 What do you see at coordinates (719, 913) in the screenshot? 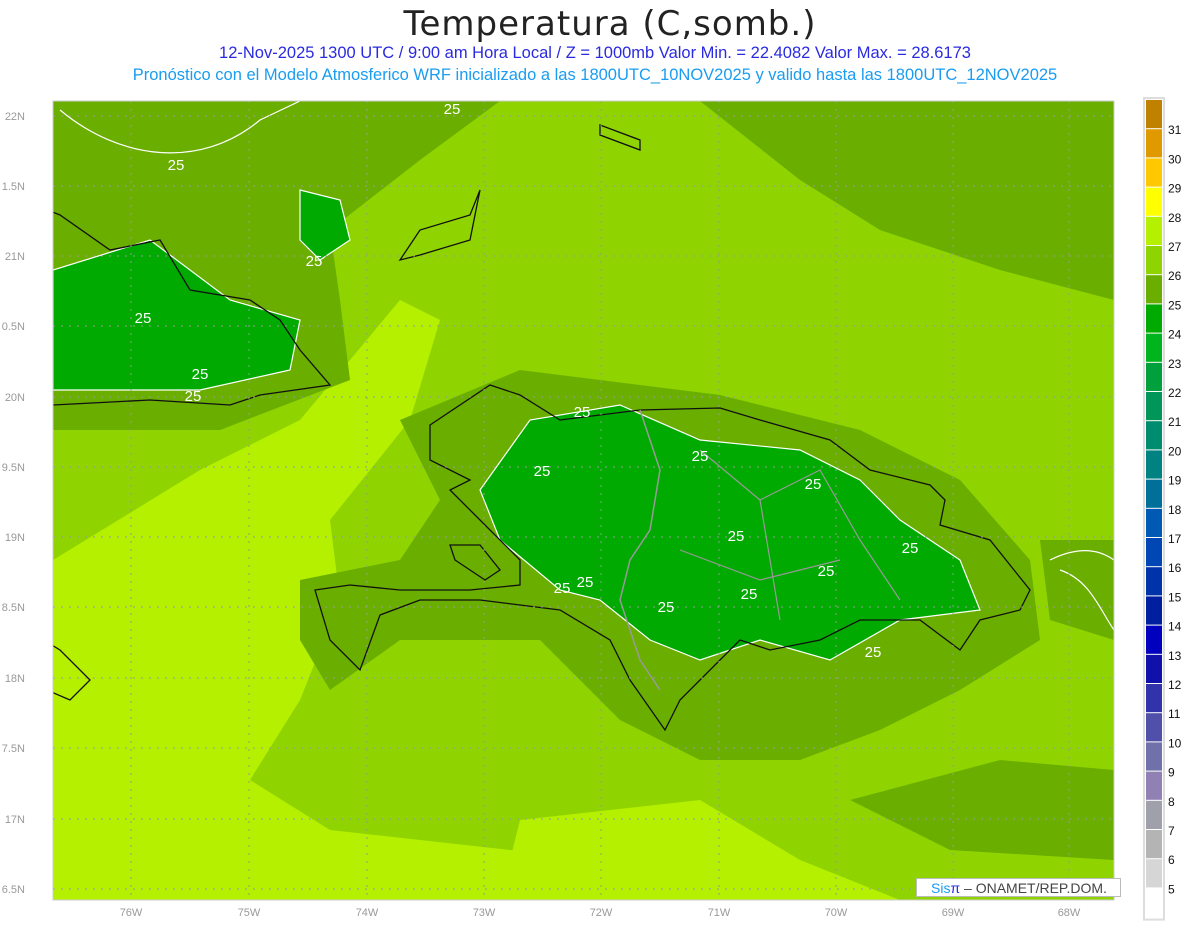
I see `lon-tick-label: 71W` at bounding box center [719, 913].